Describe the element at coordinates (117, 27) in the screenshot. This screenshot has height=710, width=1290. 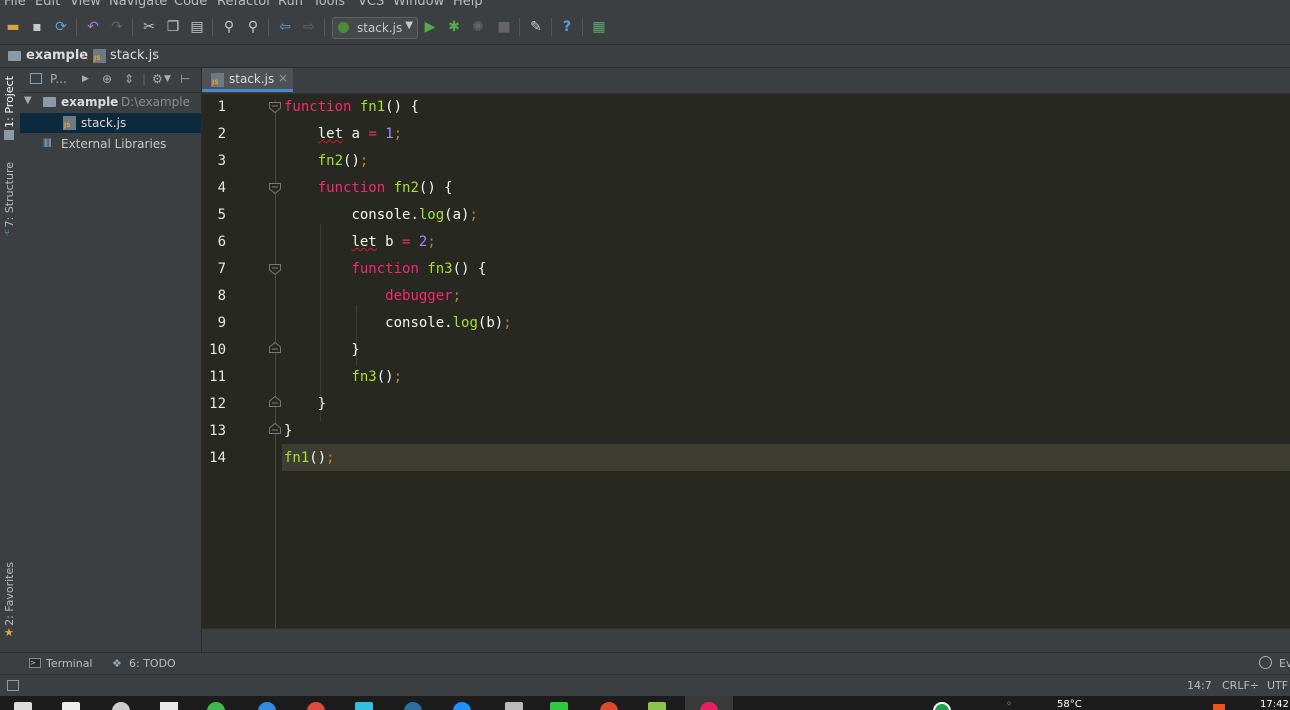
I see `redo-icon: ↷` at that location.